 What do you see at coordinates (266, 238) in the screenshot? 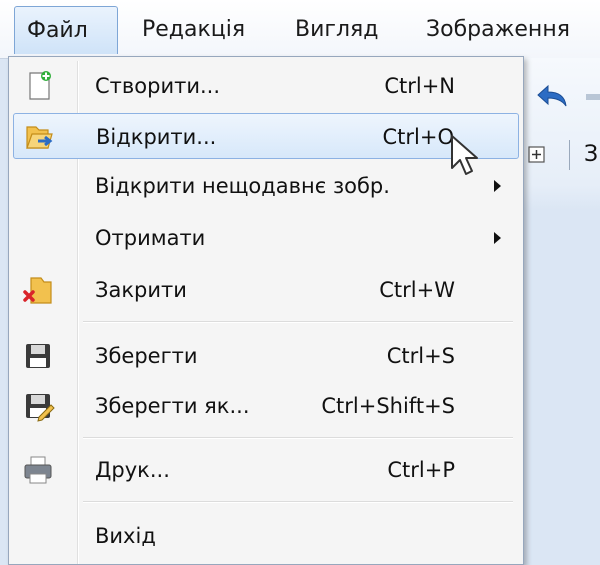
I see `menu-item-acquire: Отримати` at bounding box center [266, 238].